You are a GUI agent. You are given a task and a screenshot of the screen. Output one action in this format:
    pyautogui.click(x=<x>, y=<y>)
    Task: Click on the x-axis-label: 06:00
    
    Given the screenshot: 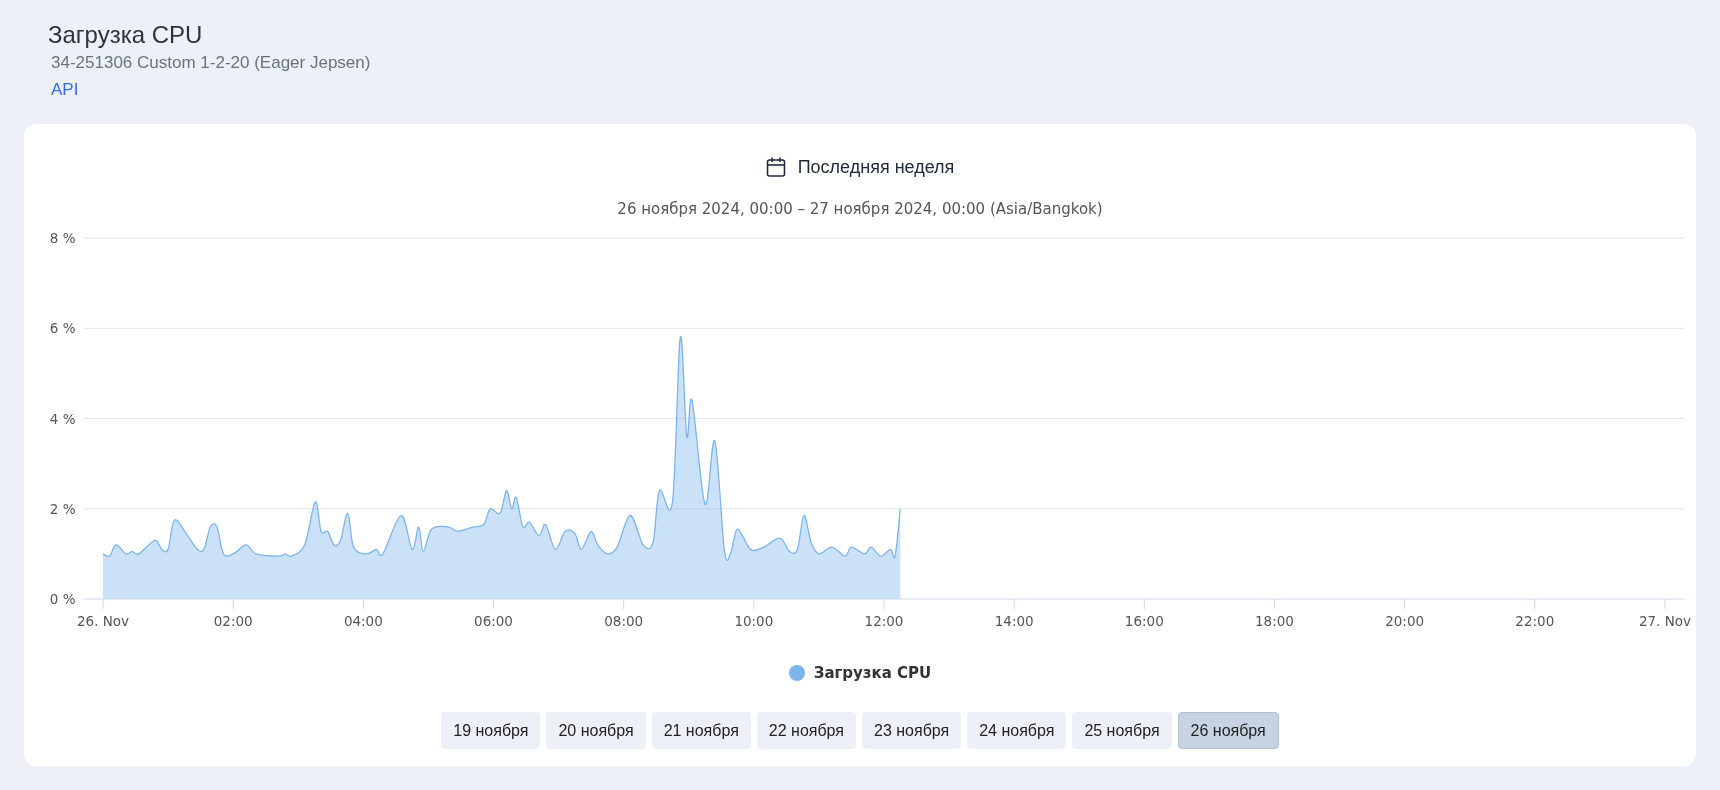 What is the action you would take?
    pyautogui.click(x=493, y=621)
    